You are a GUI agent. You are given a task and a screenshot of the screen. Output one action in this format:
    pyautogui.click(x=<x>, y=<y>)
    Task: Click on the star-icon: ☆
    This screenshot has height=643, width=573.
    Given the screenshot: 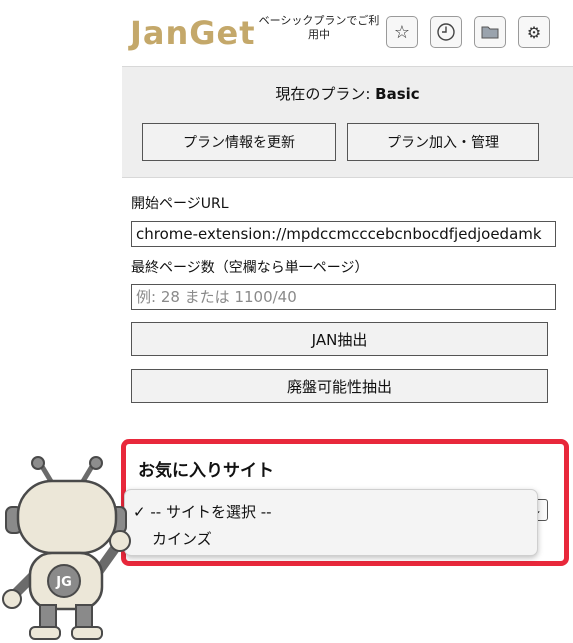 What is the action you would take?
    pyautogui.click(x=402, y=32)
    